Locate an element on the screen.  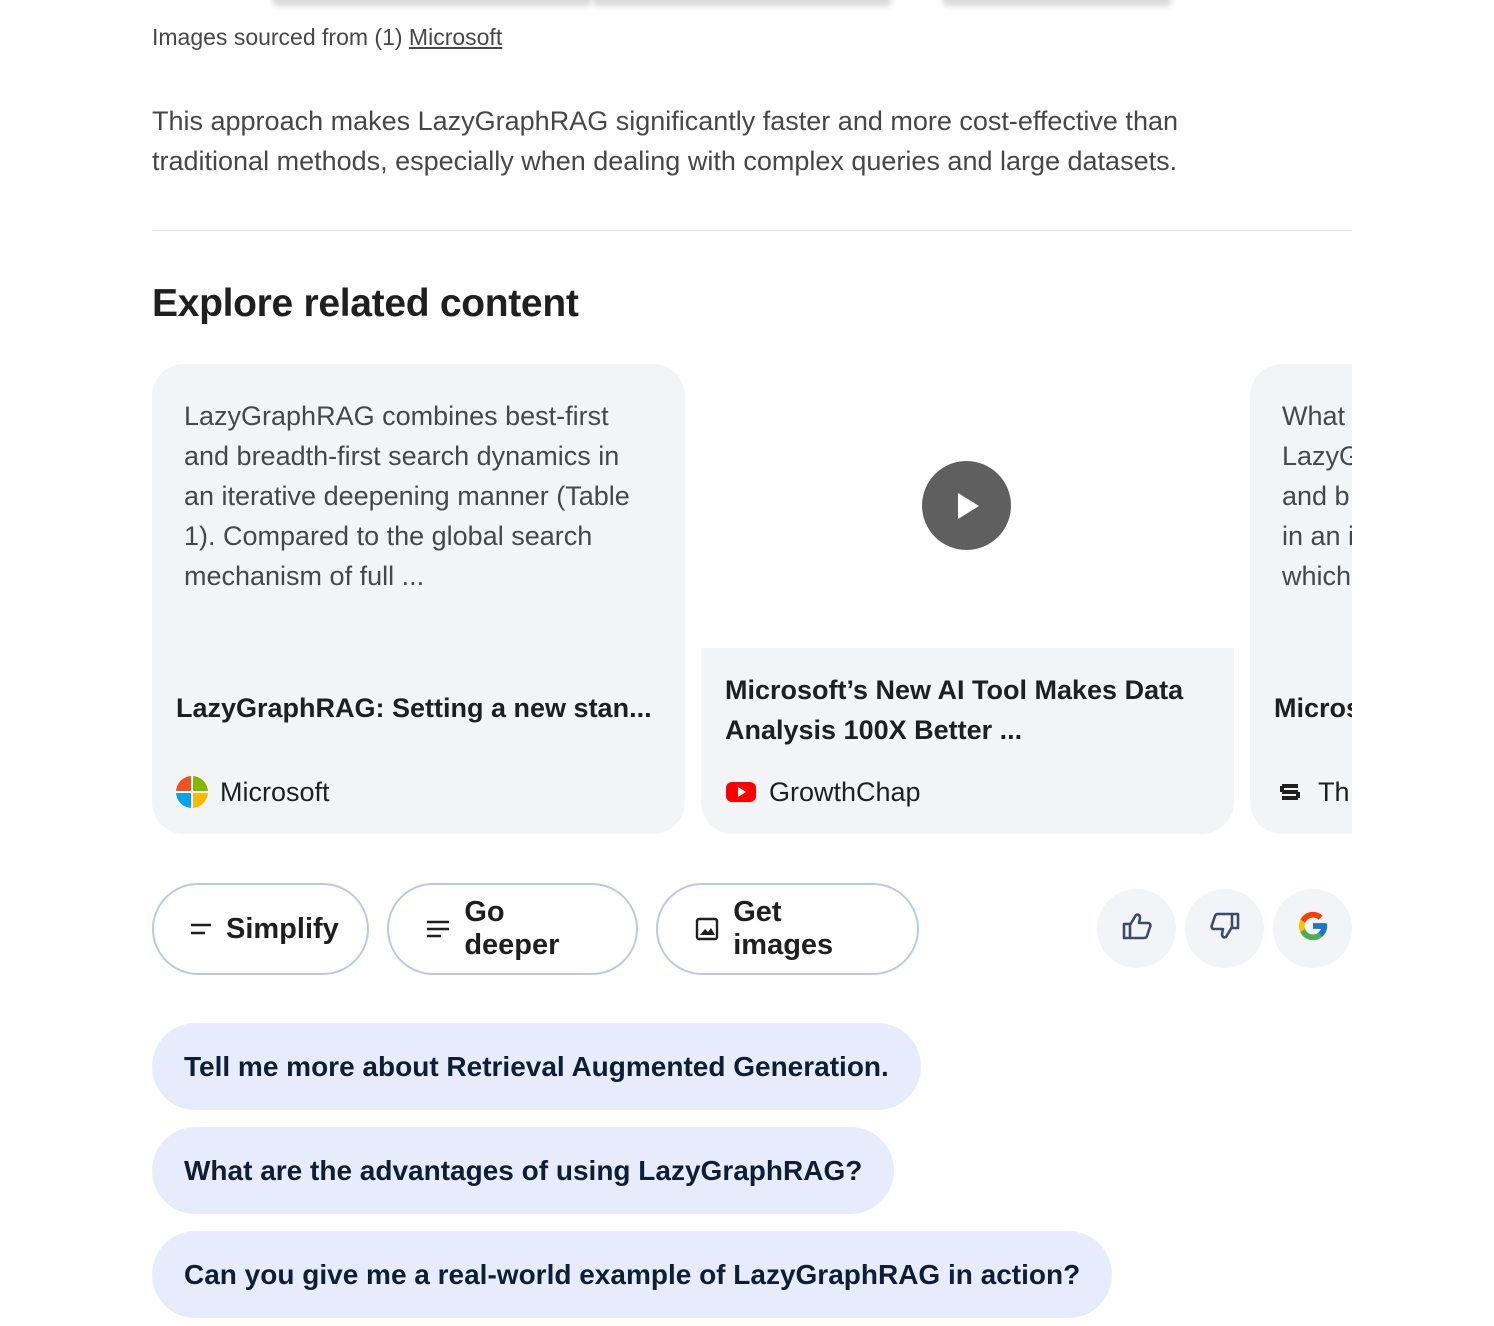
section-title: Explore related content is located at coordinates (365, 303).